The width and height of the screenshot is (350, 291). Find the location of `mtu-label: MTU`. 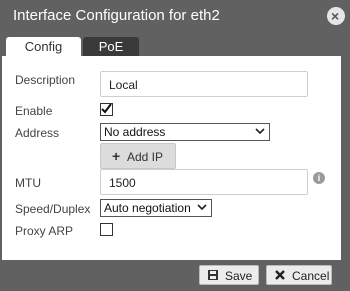

mtu-label: MTU is located at coordinates (28, 183).